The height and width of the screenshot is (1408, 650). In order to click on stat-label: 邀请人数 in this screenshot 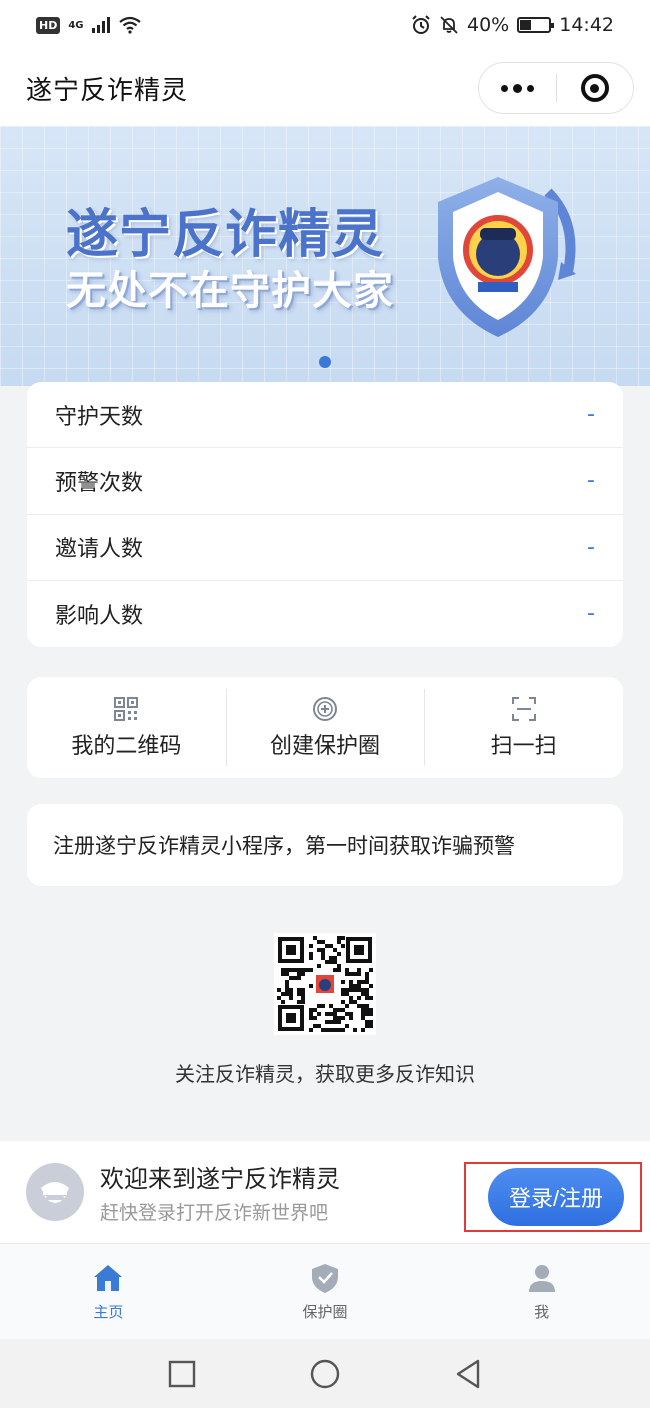, I will do `click(99, 550)`.